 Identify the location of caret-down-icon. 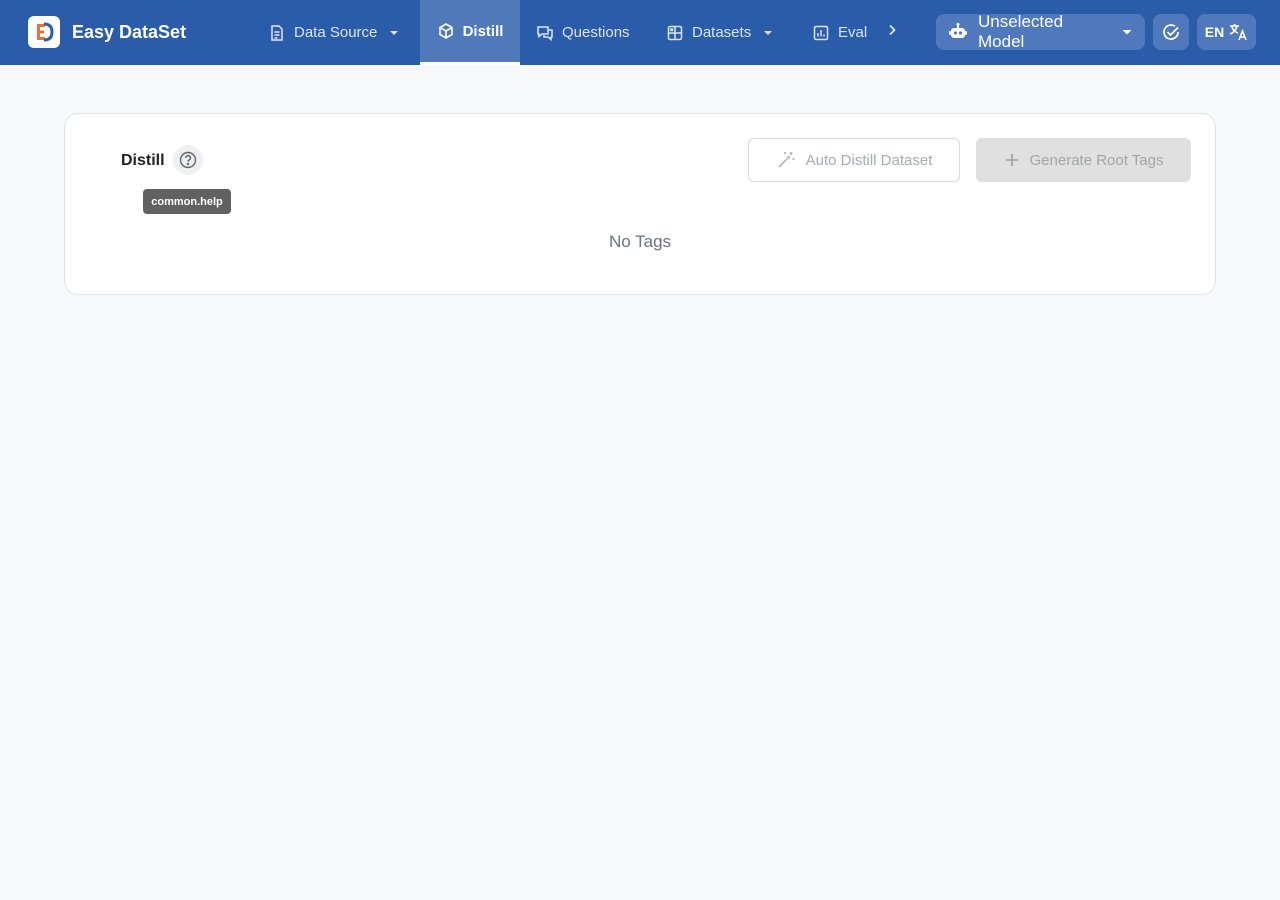
(1127, 32).